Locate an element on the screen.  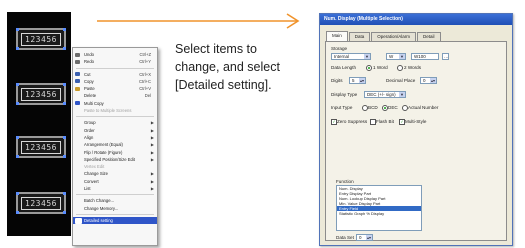
menu-item-group: Group ▶ is located at coordinates (115, 122).